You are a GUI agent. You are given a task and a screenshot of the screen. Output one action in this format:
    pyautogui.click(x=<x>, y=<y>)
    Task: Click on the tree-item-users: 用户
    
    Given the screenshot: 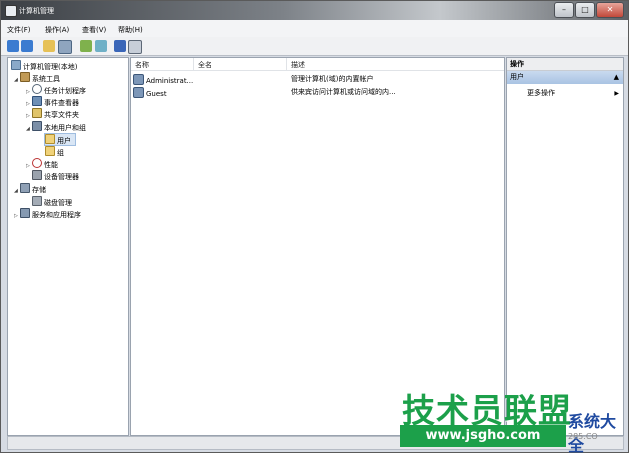 What is the action you would take?
    pyautogui.click(x=60, y=139)
    